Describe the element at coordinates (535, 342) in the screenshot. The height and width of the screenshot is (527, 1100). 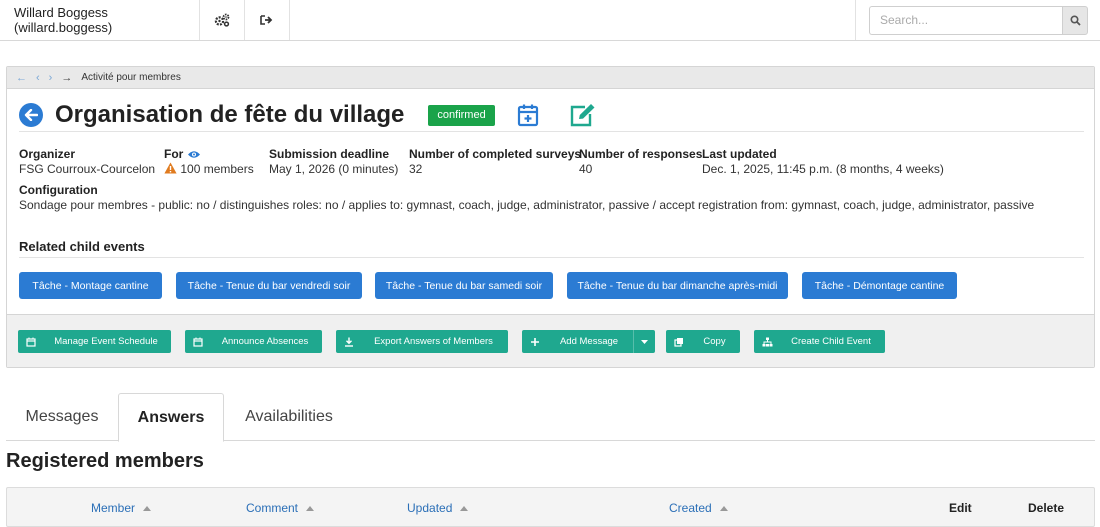
I see `plus-icon` at that location.